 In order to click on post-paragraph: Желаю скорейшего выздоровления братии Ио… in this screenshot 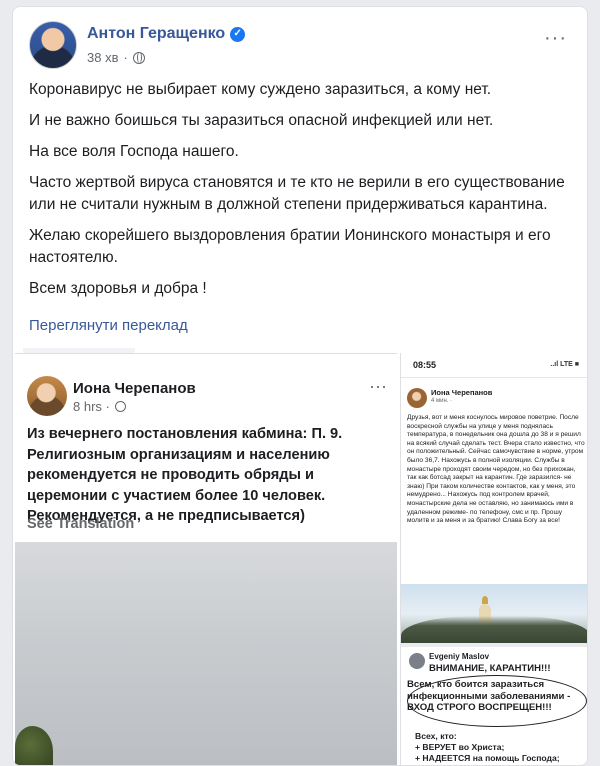, I will do `click(290, 246)`.